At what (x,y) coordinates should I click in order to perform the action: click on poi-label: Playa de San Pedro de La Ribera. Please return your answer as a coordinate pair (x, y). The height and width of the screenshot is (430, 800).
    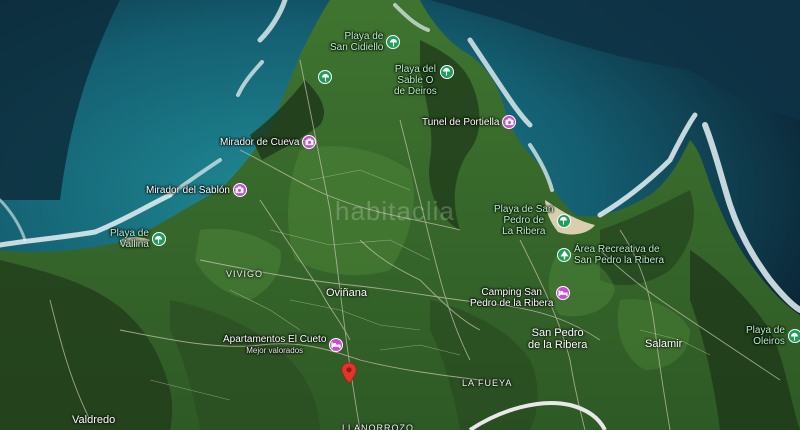
    Looking at the image, I should click on (524, 220).